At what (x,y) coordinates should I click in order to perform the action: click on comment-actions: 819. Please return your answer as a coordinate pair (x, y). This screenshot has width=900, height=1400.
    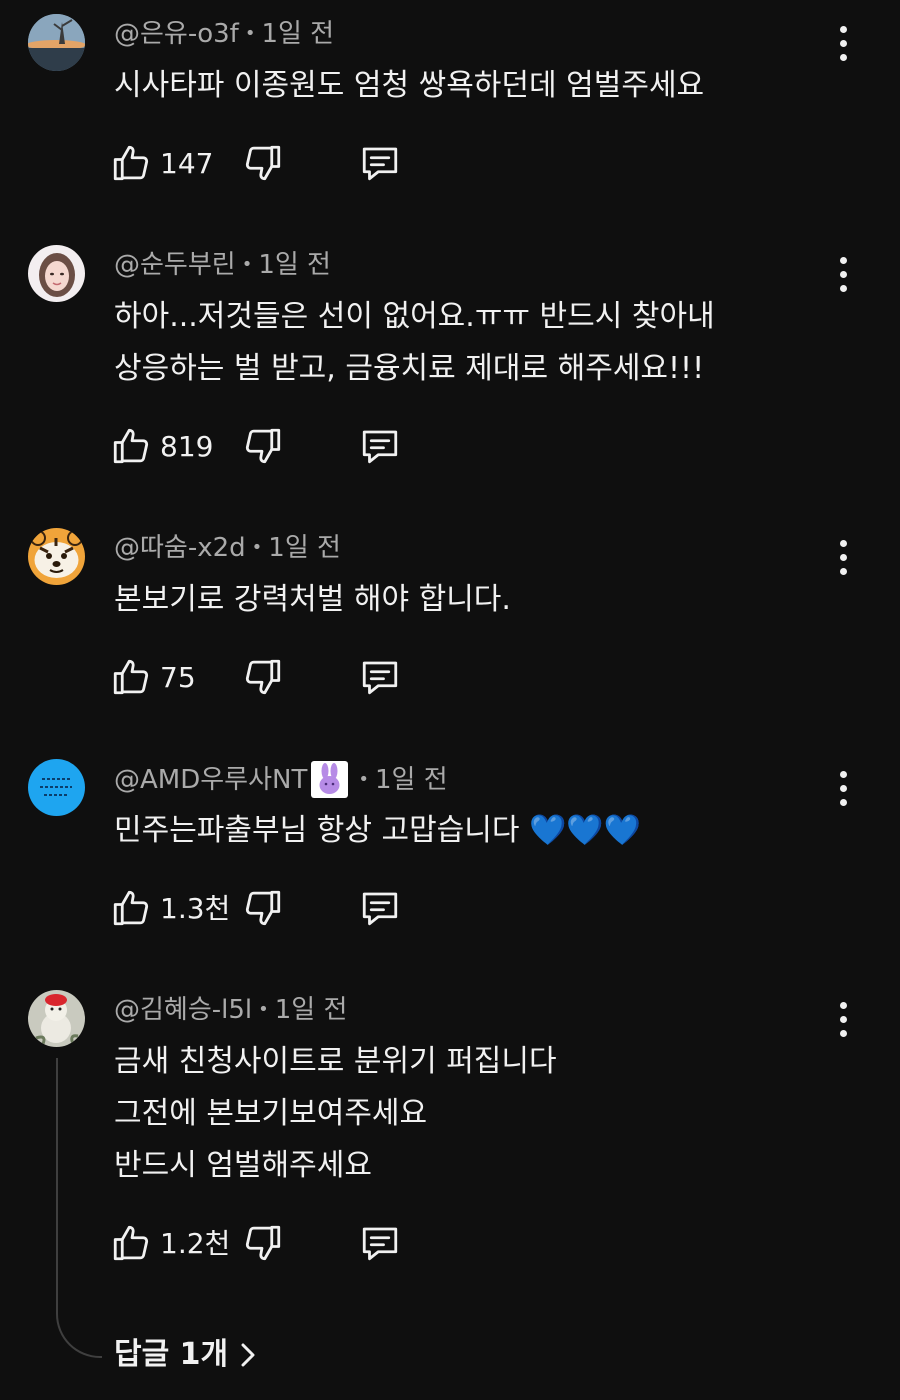
    Looking at the image, I should click on (270, 448).